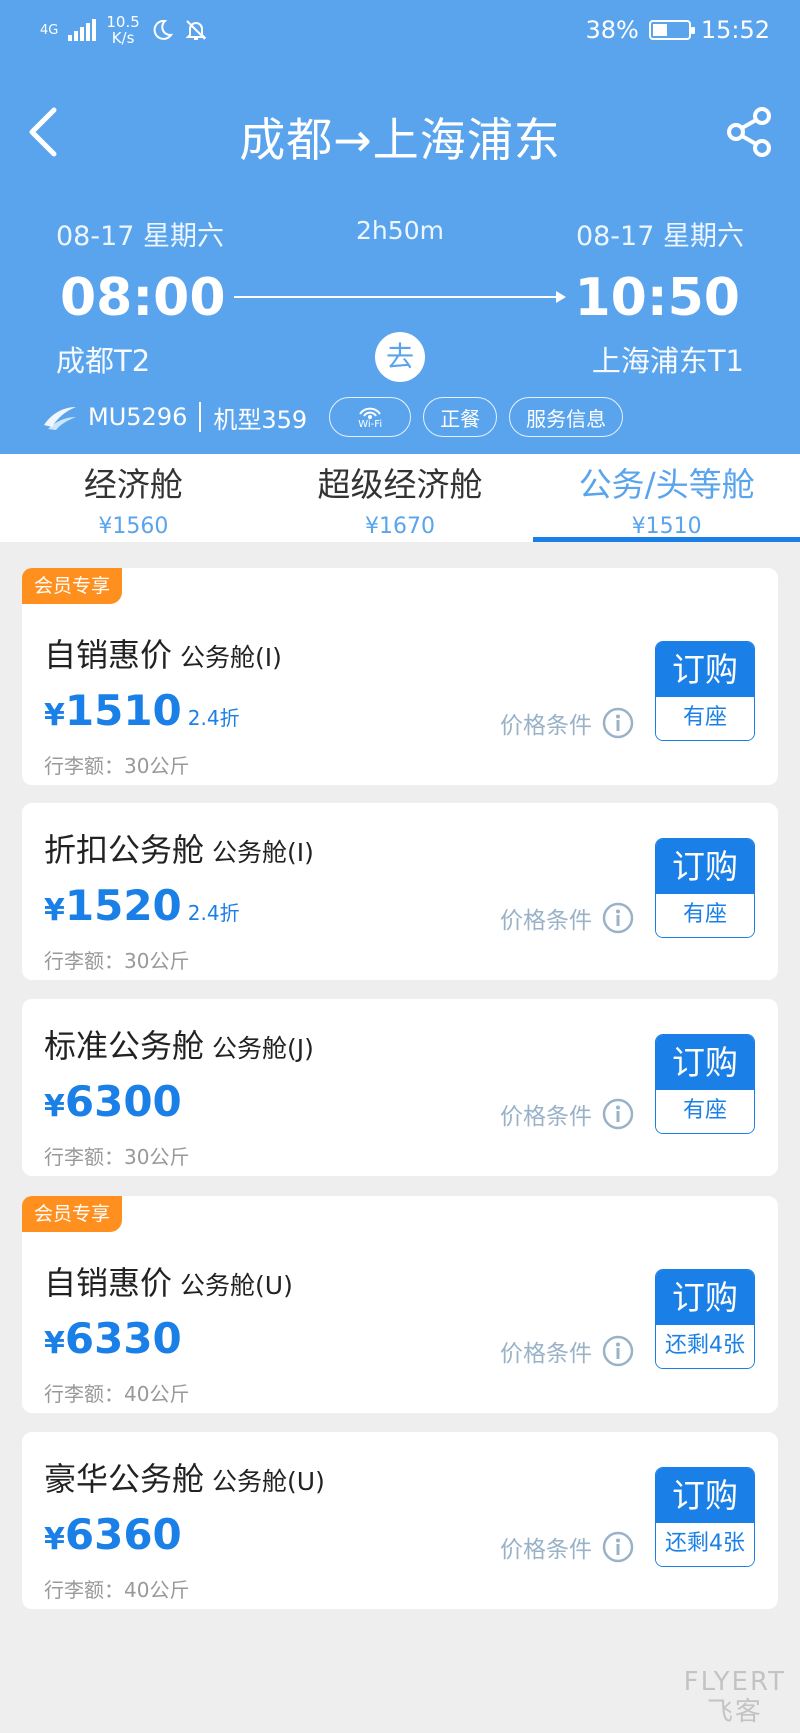  What do you see at coordinates (123, 905) in the screenshot?
I see `price-value: 1520` at bounding box center [123, 905].